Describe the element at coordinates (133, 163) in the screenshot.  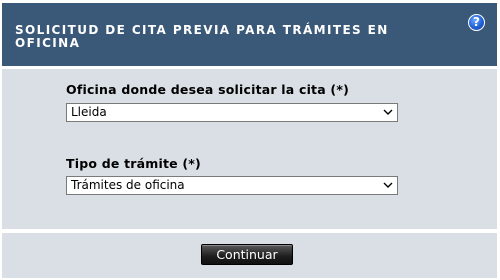
I see `procedure-label: Tipo de trámite (*)` at that location.